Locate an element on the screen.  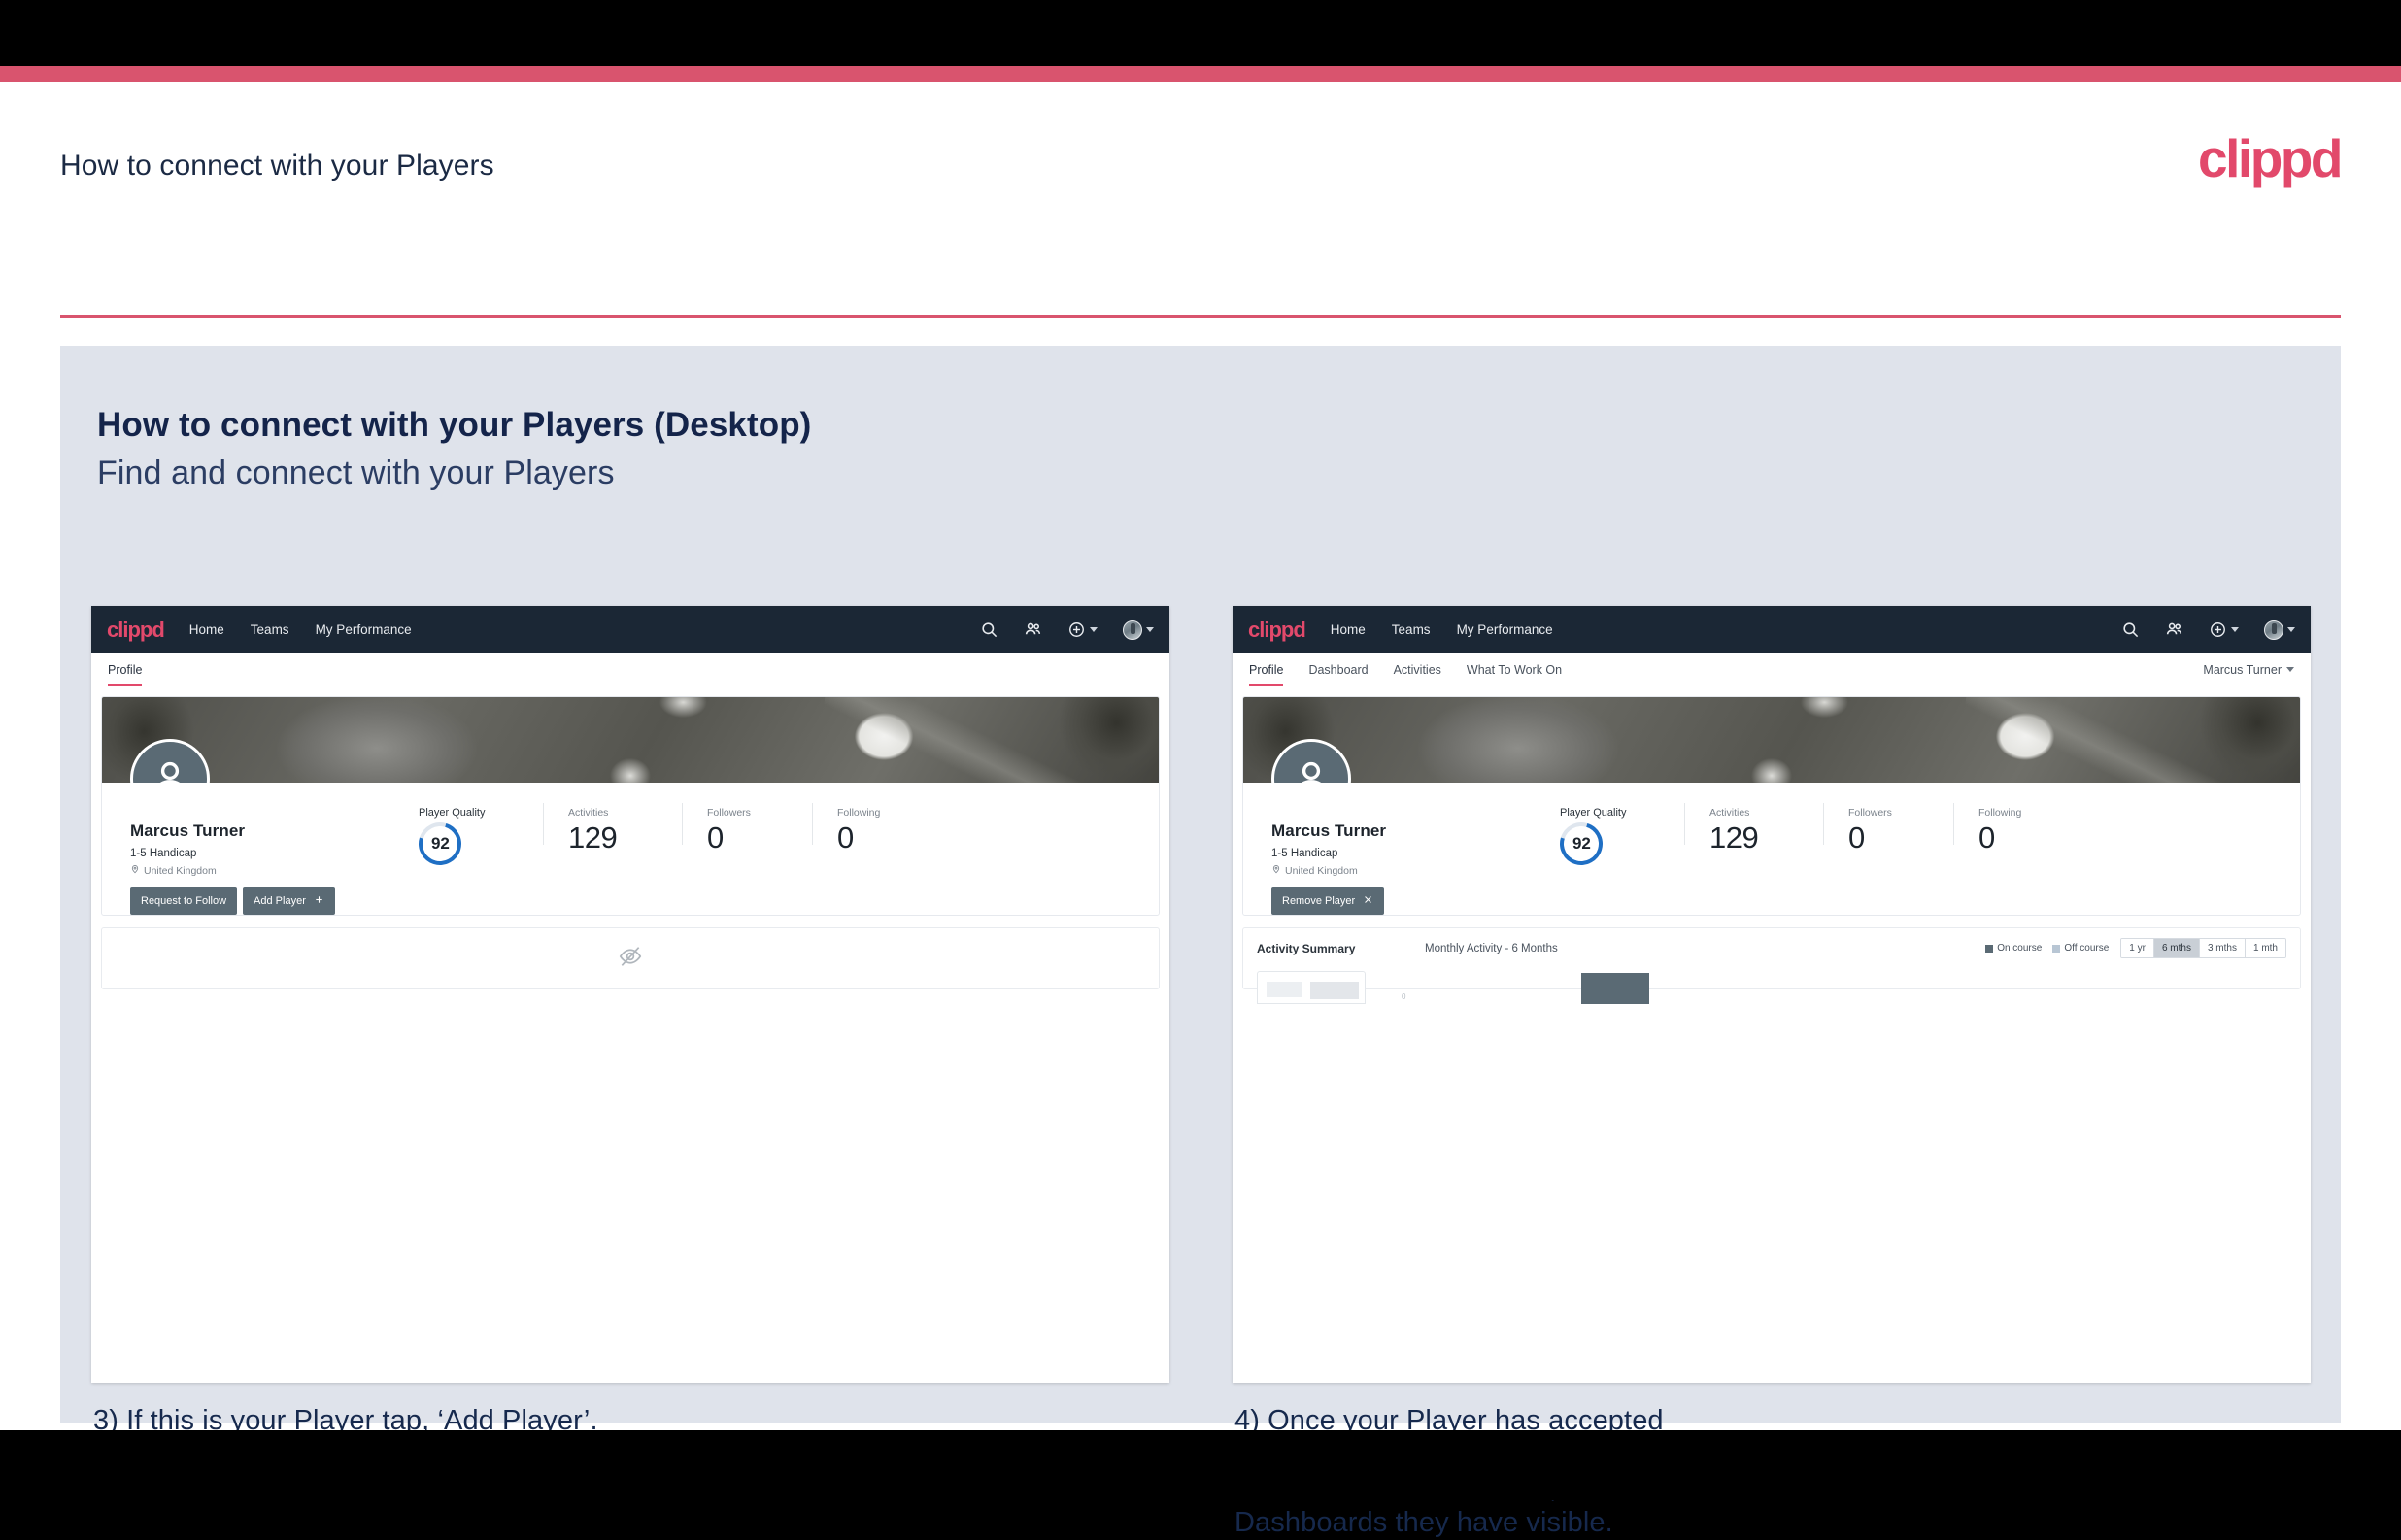
navbar-actions is located at coordinates (1067, 629).